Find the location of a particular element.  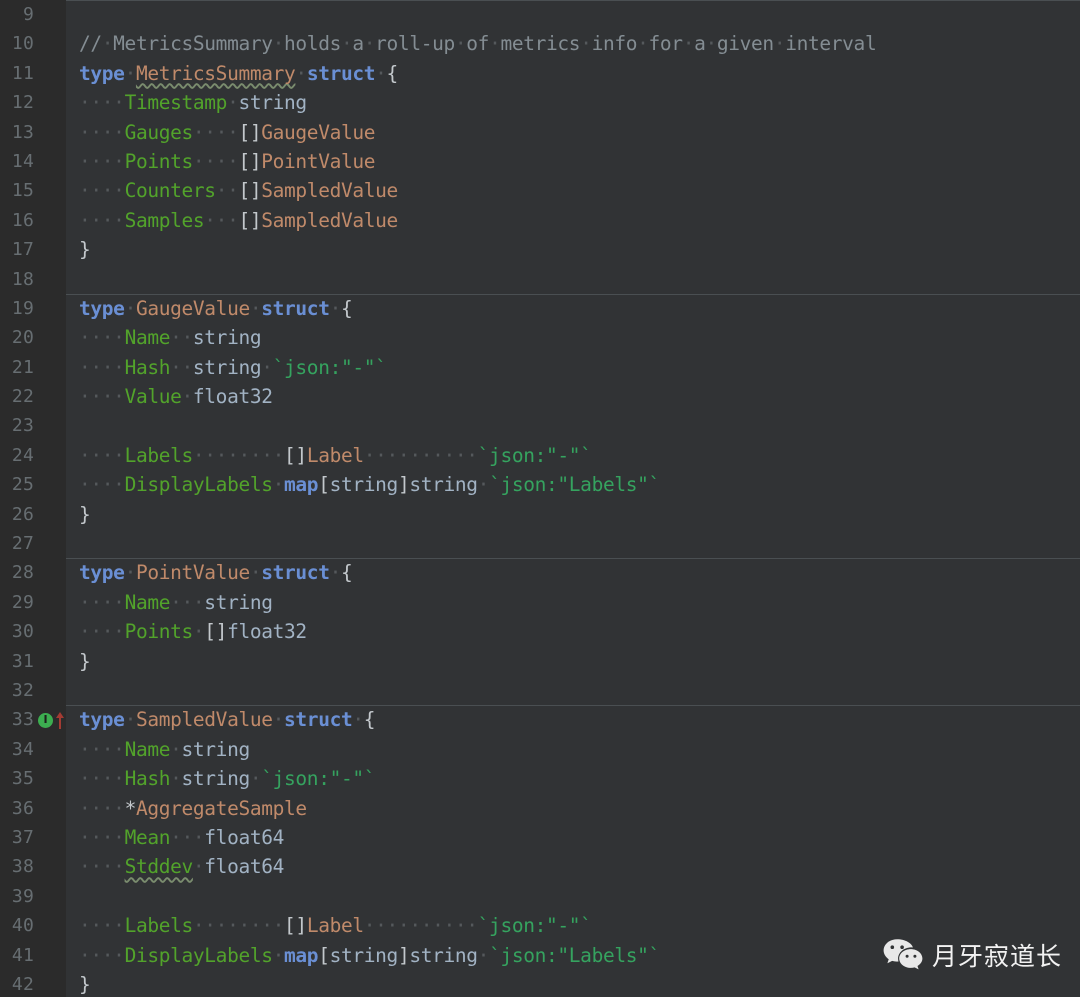

line-number: 30 is located at coordinates (22, 632).